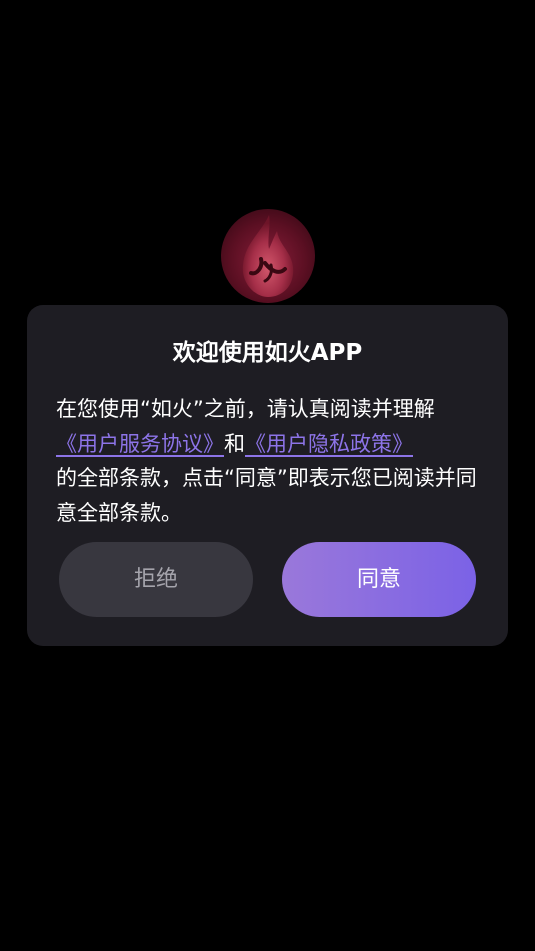 Image resolution: width=535 pixels, height=951 pixels. I want to click on privacy-policy-link: 《用户隐私政策》, so click(329, 444).